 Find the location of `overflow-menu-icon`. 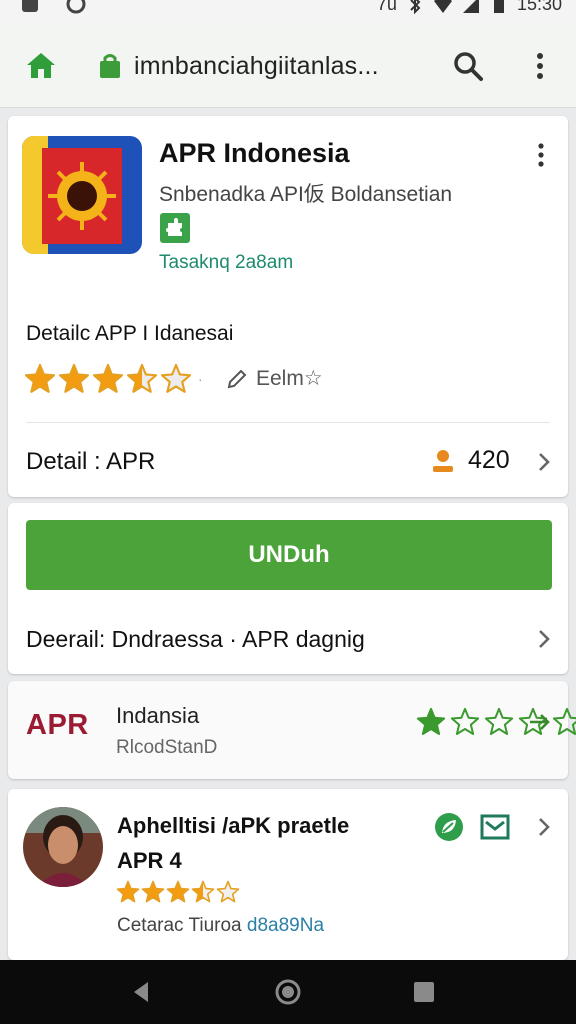

overflow-menu-icon is located at coordinates (540, 66).